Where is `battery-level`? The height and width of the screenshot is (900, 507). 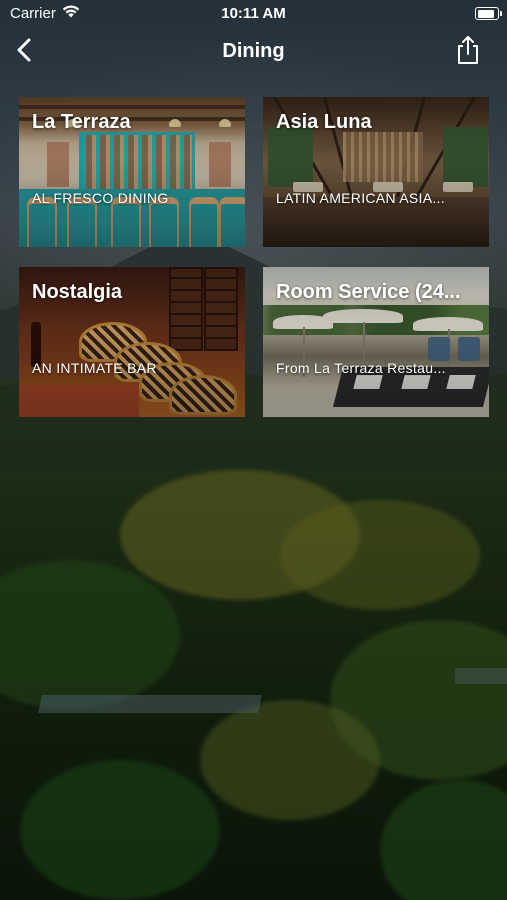 battery-level is located at coordinates (485, 13).